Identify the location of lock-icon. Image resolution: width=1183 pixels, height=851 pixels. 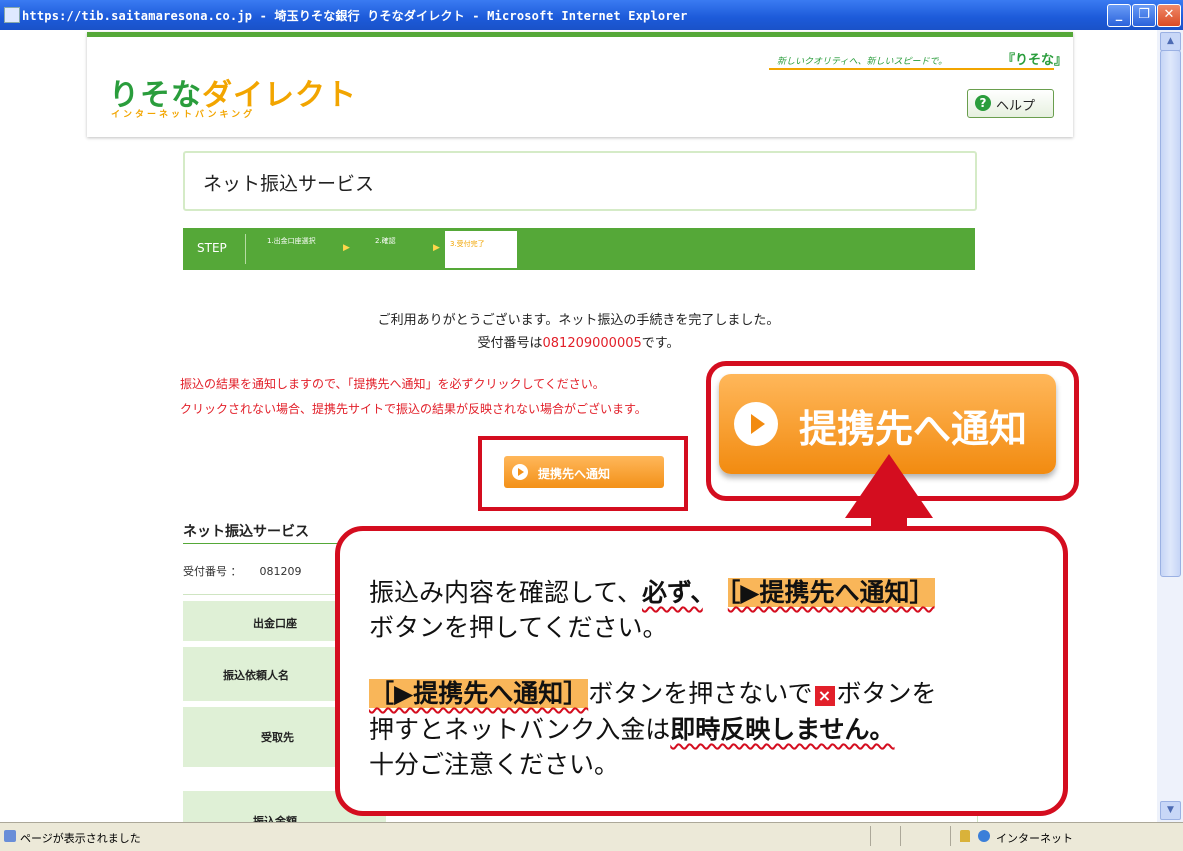
(965, 836).